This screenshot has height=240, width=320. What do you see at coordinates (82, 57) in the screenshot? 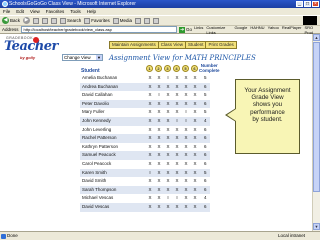
I see `change-view-select: Change View ▼` at bounding box center [82, 57].